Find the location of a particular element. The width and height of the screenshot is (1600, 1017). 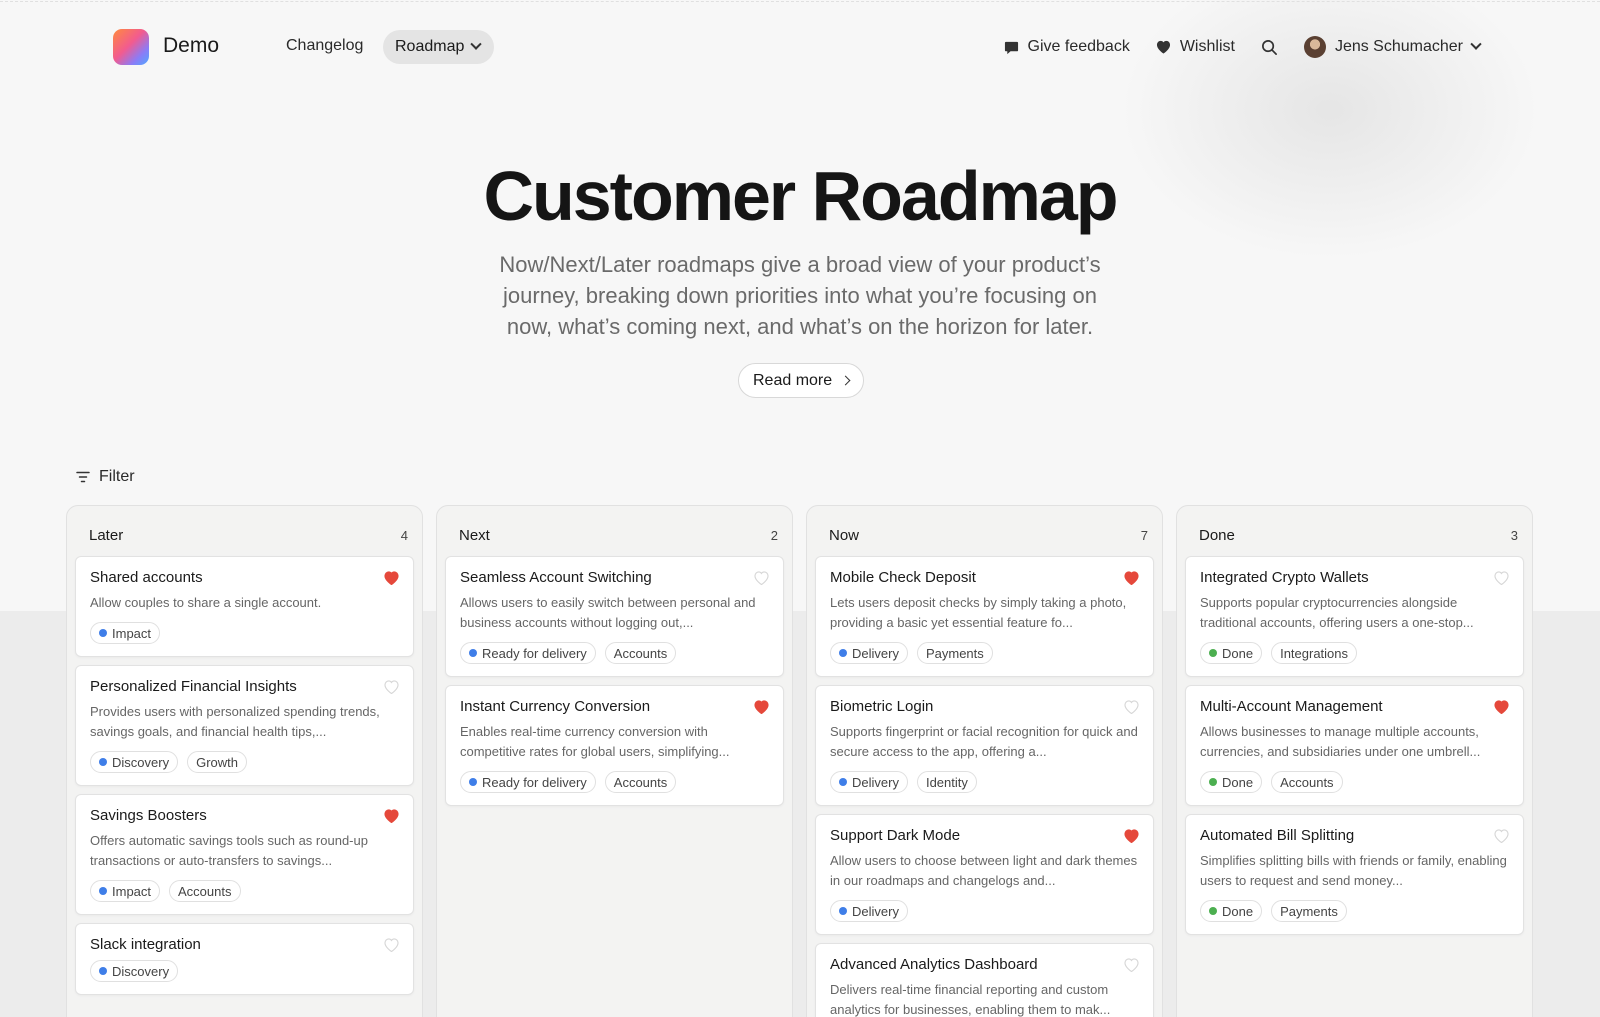

card-tags: Discovery Growth is located at coordinates (244, 762).